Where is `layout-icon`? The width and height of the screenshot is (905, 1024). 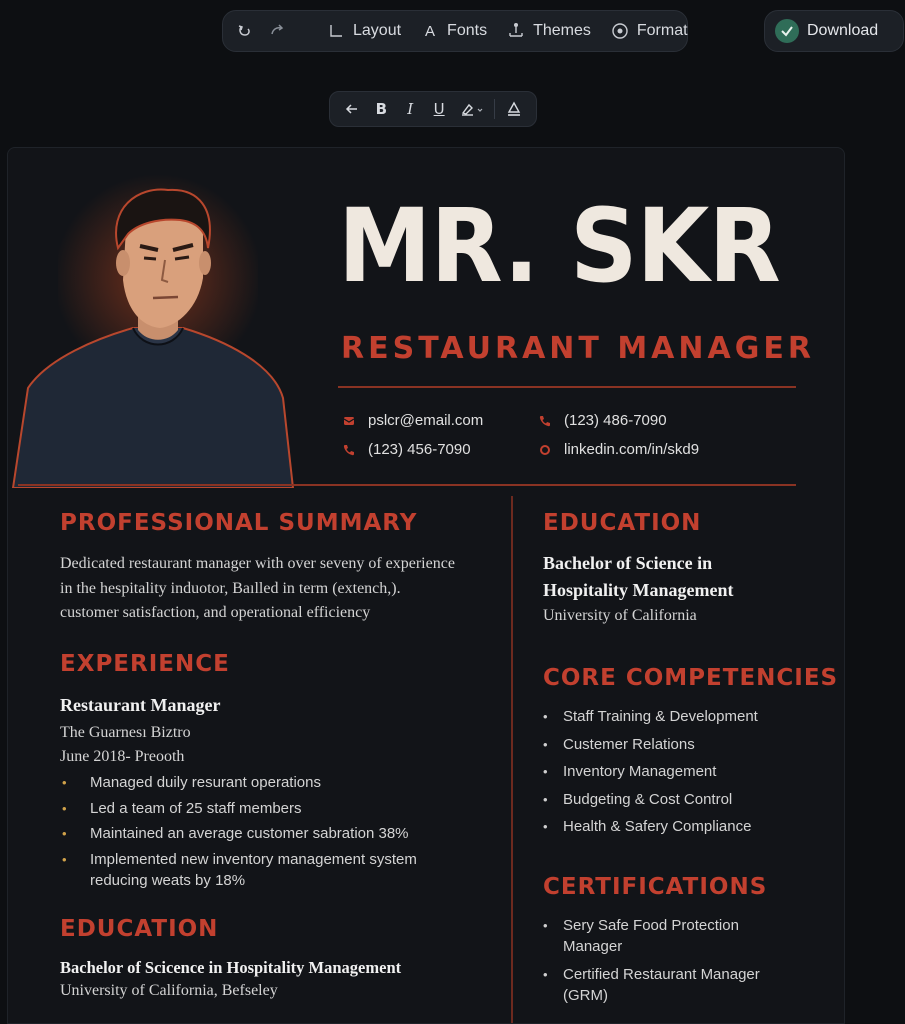
layout-icon is located at coordinates (336, 31).